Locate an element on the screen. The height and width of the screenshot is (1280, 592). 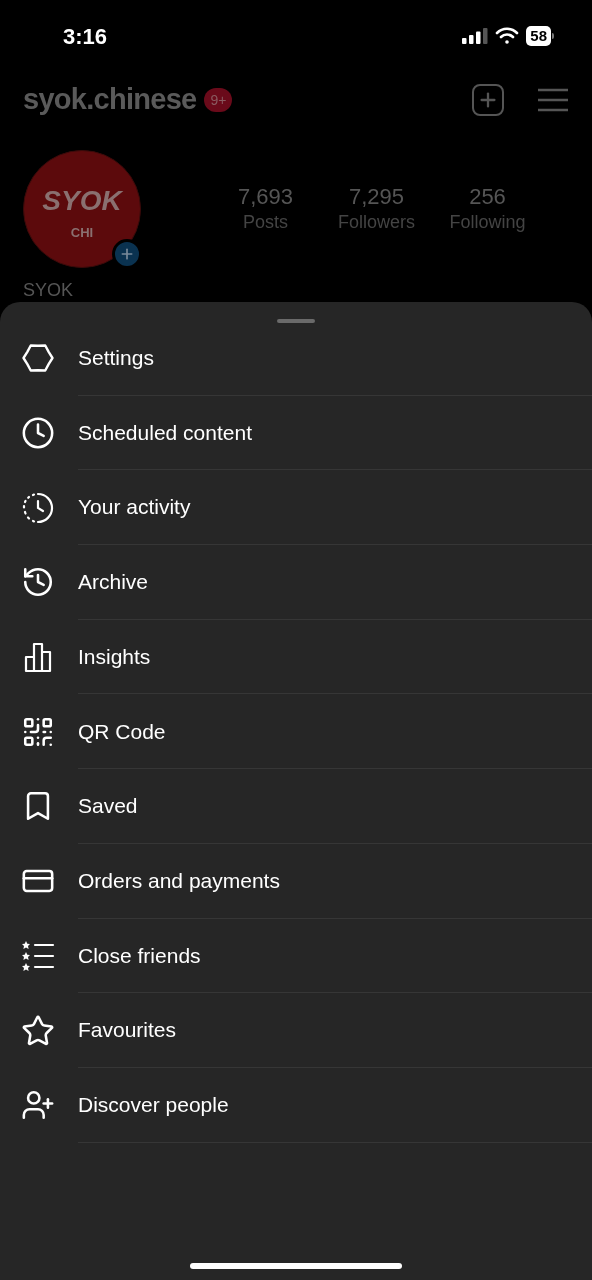
stat-count: 256 is located at coordinates (487, 197).